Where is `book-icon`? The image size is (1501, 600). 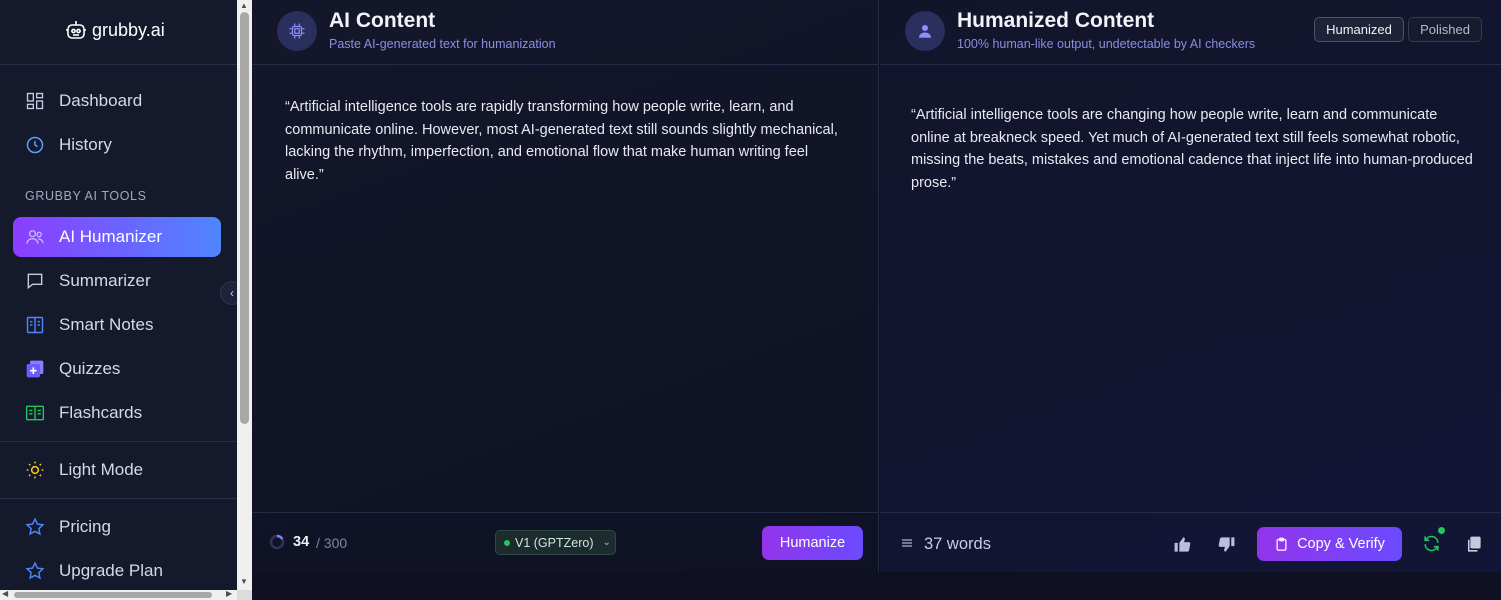
book-icon is located at coordinates (35, 325).